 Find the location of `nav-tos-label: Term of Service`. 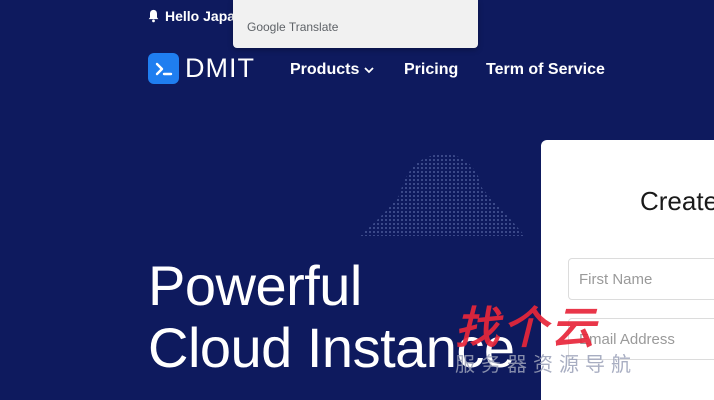

nav-tos-label: Term of Service is located at coordinates (545, 69).